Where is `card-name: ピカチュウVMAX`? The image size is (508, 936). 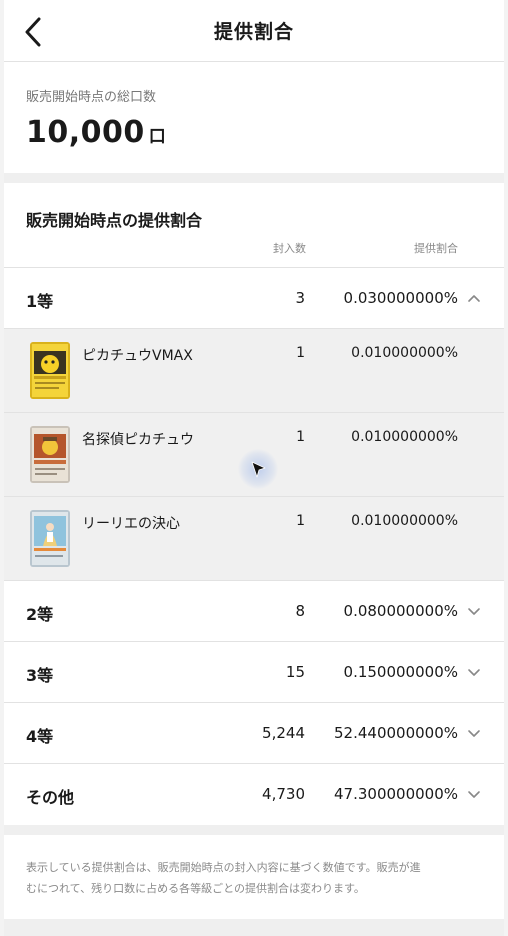
card-name: ピカチュウVMAX is located at coordinates (137, 356).